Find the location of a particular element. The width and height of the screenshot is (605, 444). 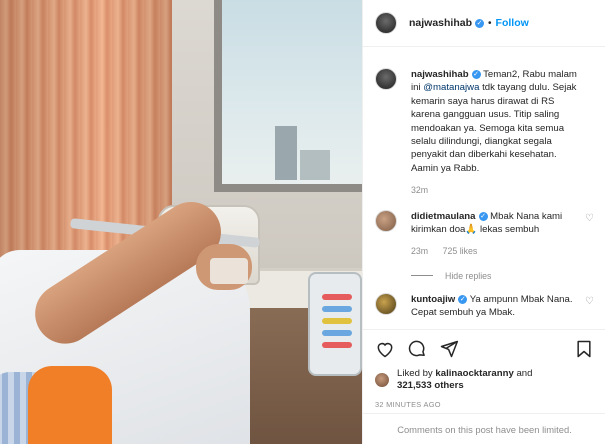

comment-username: didietmaulana is located at coordinates (443, 216).